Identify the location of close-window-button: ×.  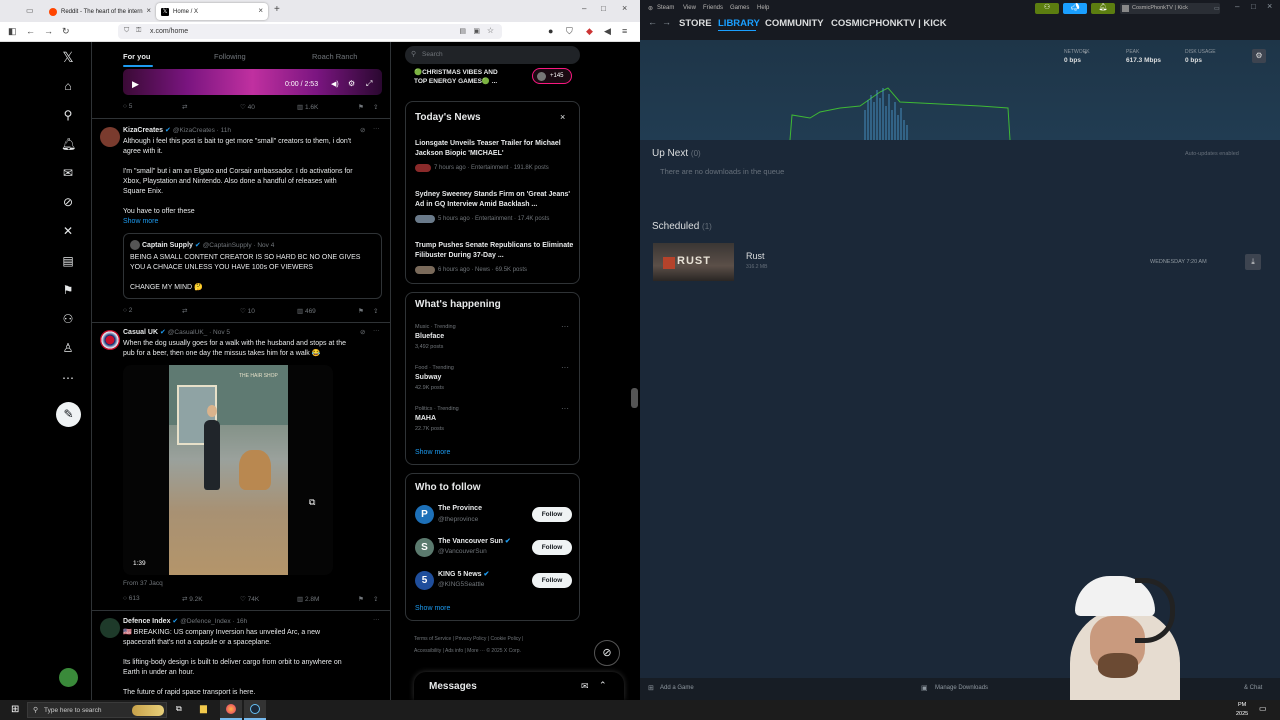
(624, 8).